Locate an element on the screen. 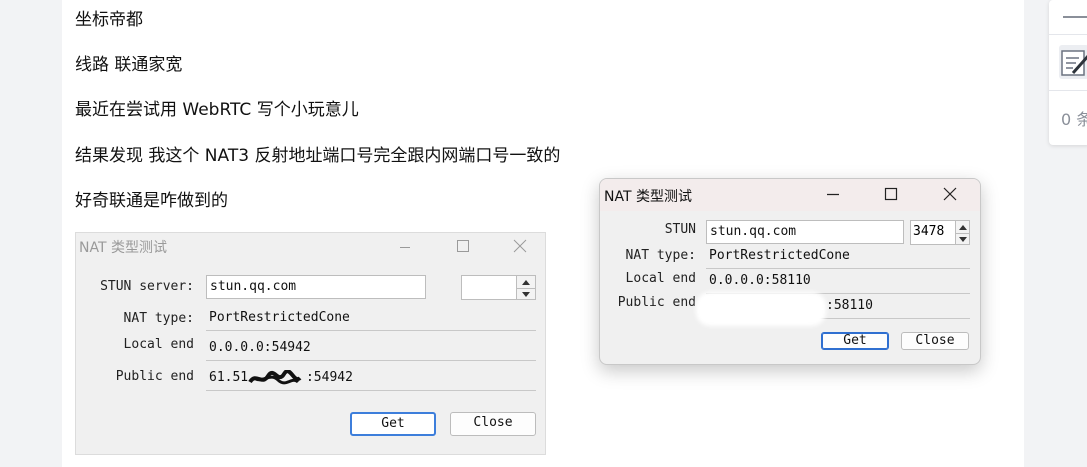 The width and height of the screenshot is (1087, 467). post-line-finding: 结果发现 我这个 NAT3 反射地址端口号完全跟内网端口号一致的 is located at coordinates (318, 156).